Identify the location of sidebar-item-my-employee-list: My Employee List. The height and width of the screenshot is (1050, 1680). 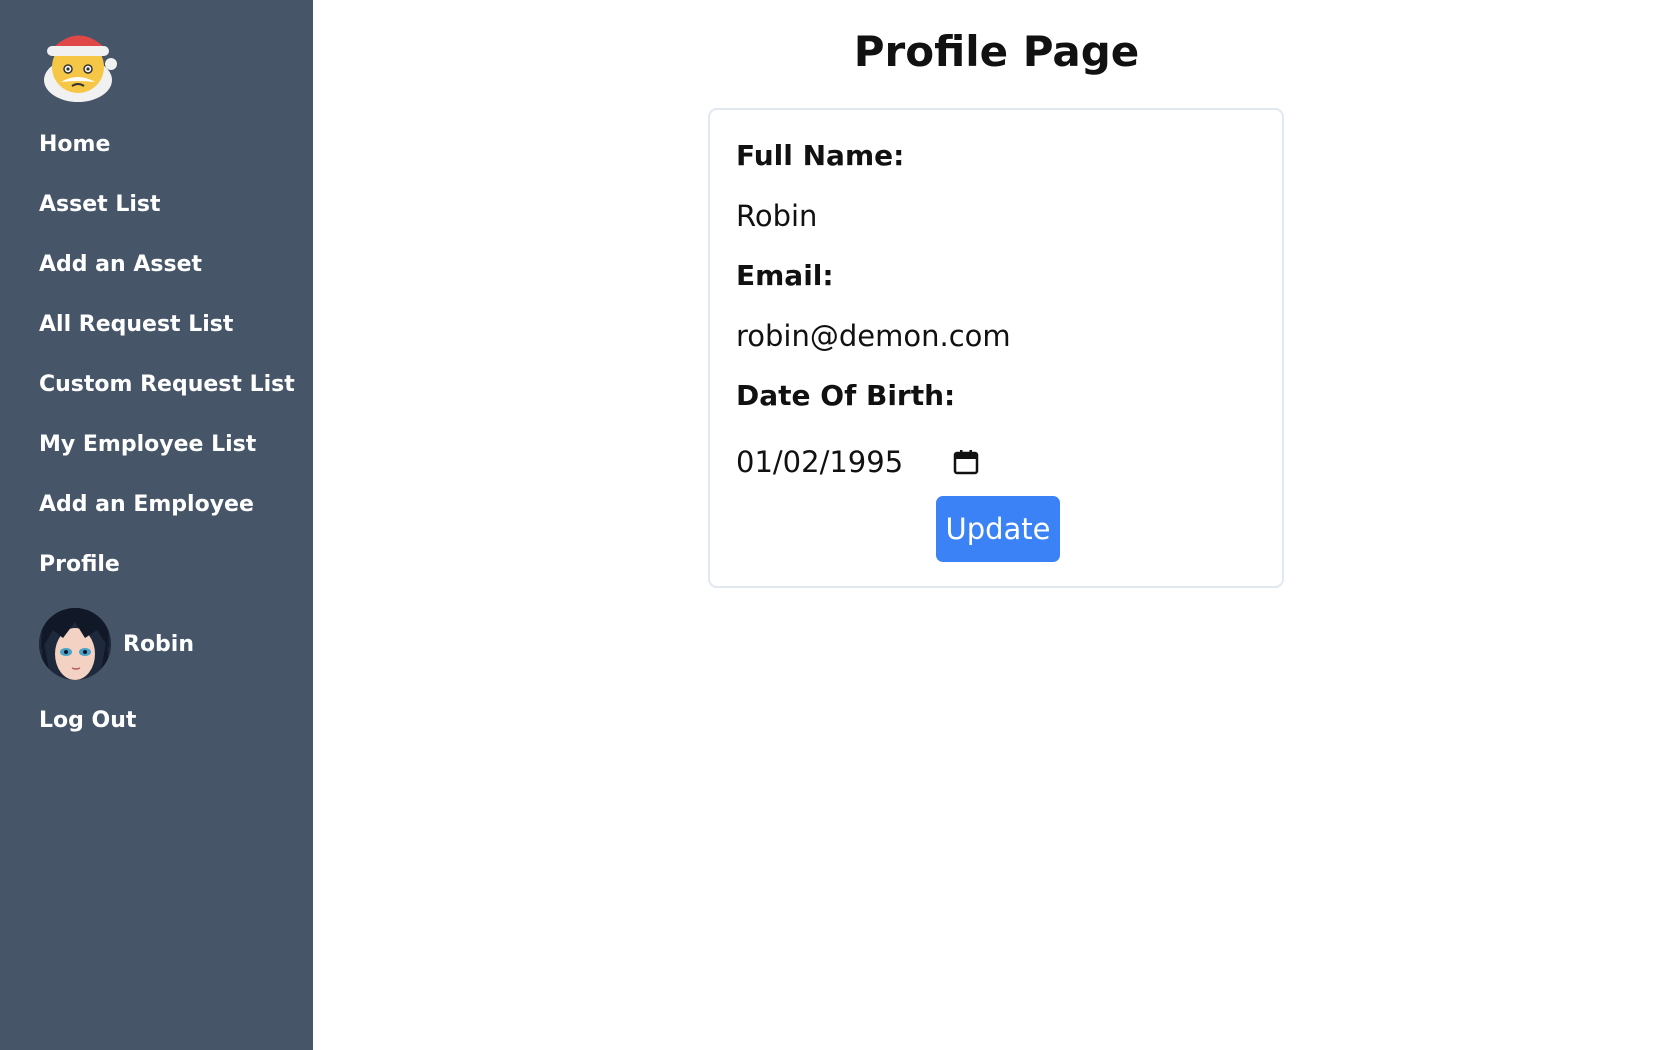
(147, 445).